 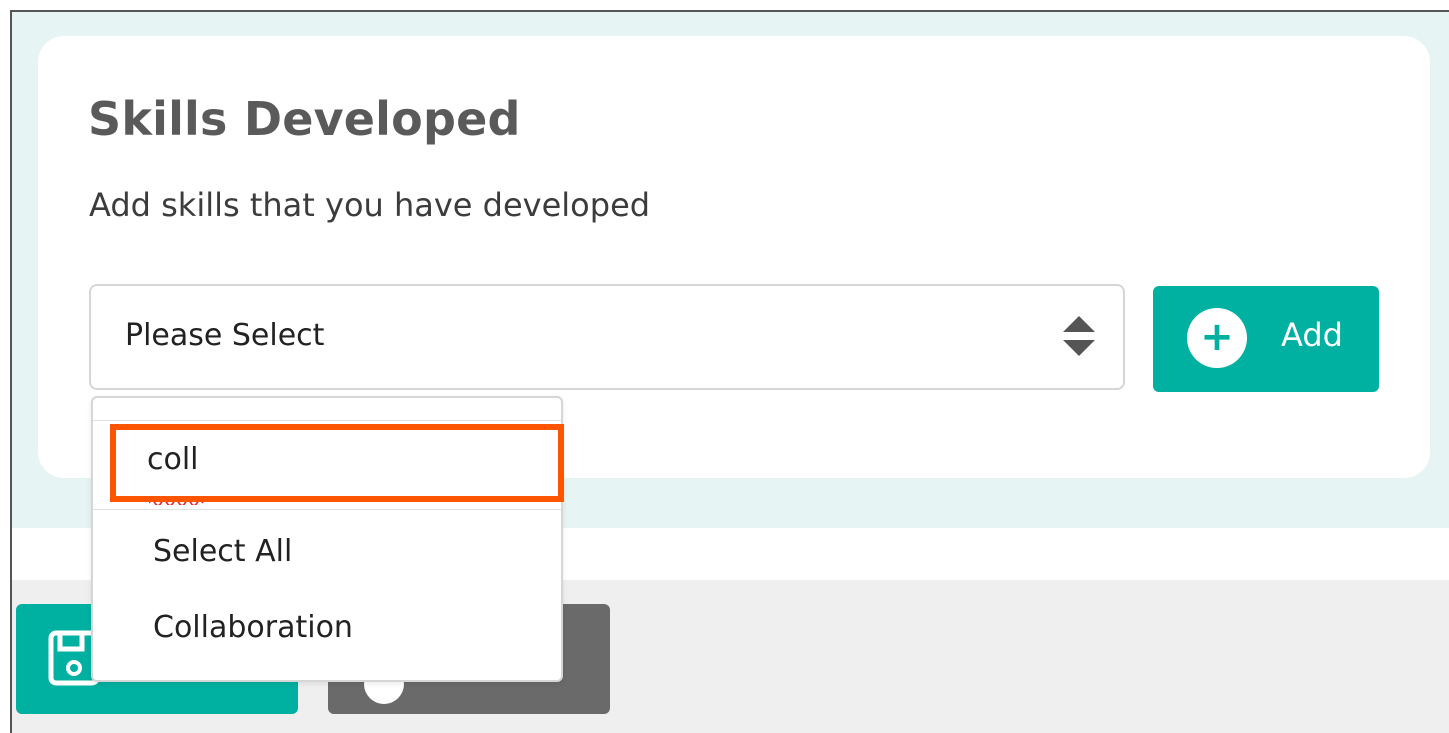 I want to click on select-value: Please Select, so click(x=225, y=335).